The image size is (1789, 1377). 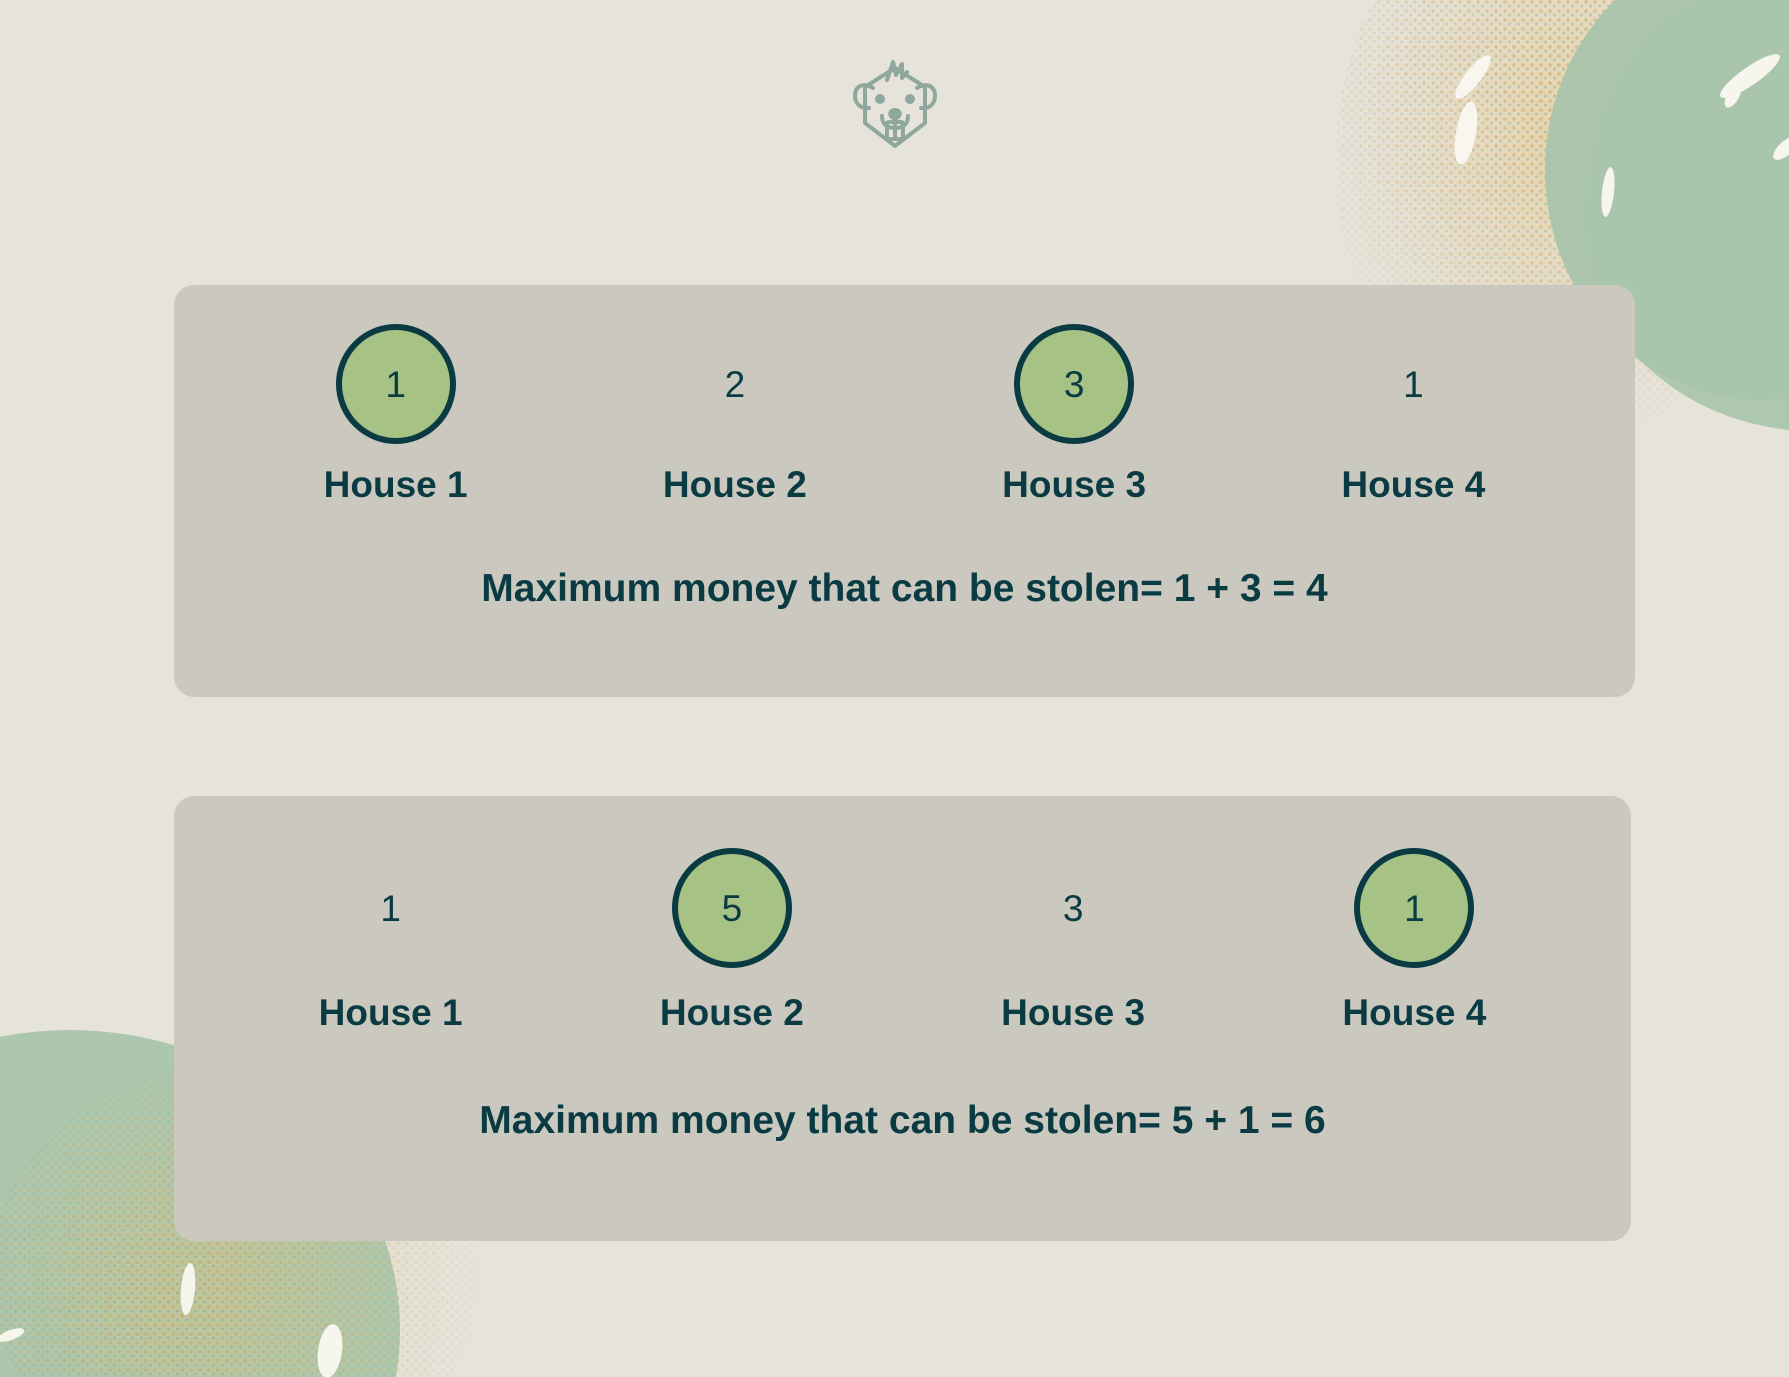 I want to click on house-value: 5, so click(x=732, y=908).